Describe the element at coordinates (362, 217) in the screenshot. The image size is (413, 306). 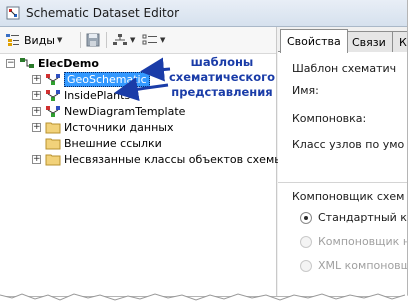
I see `radio-standard-label: Стандартный к` at that location.